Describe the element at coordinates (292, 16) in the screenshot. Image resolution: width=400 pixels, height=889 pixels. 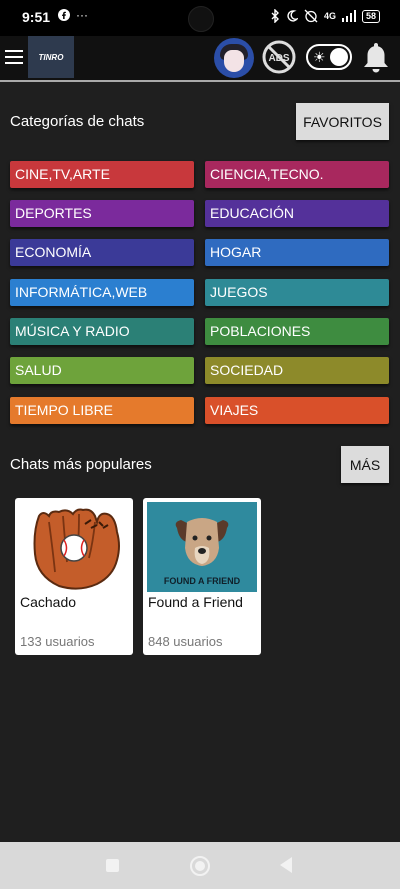
I see `moon-icon` at that location.